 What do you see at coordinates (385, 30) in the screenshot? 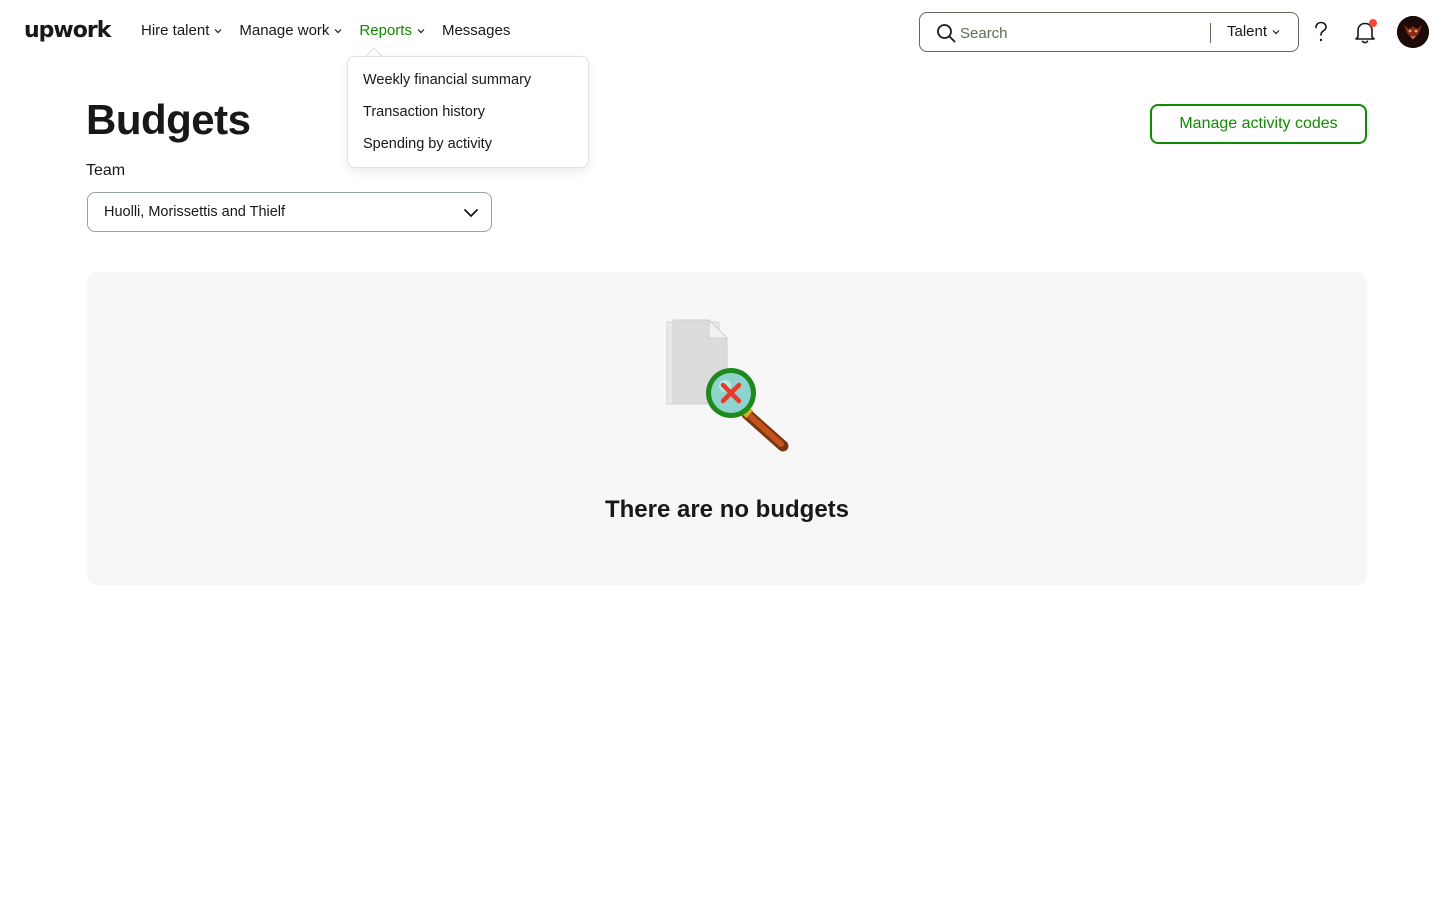
I see `nav-label: Reports` at bounding box center [385, 30].